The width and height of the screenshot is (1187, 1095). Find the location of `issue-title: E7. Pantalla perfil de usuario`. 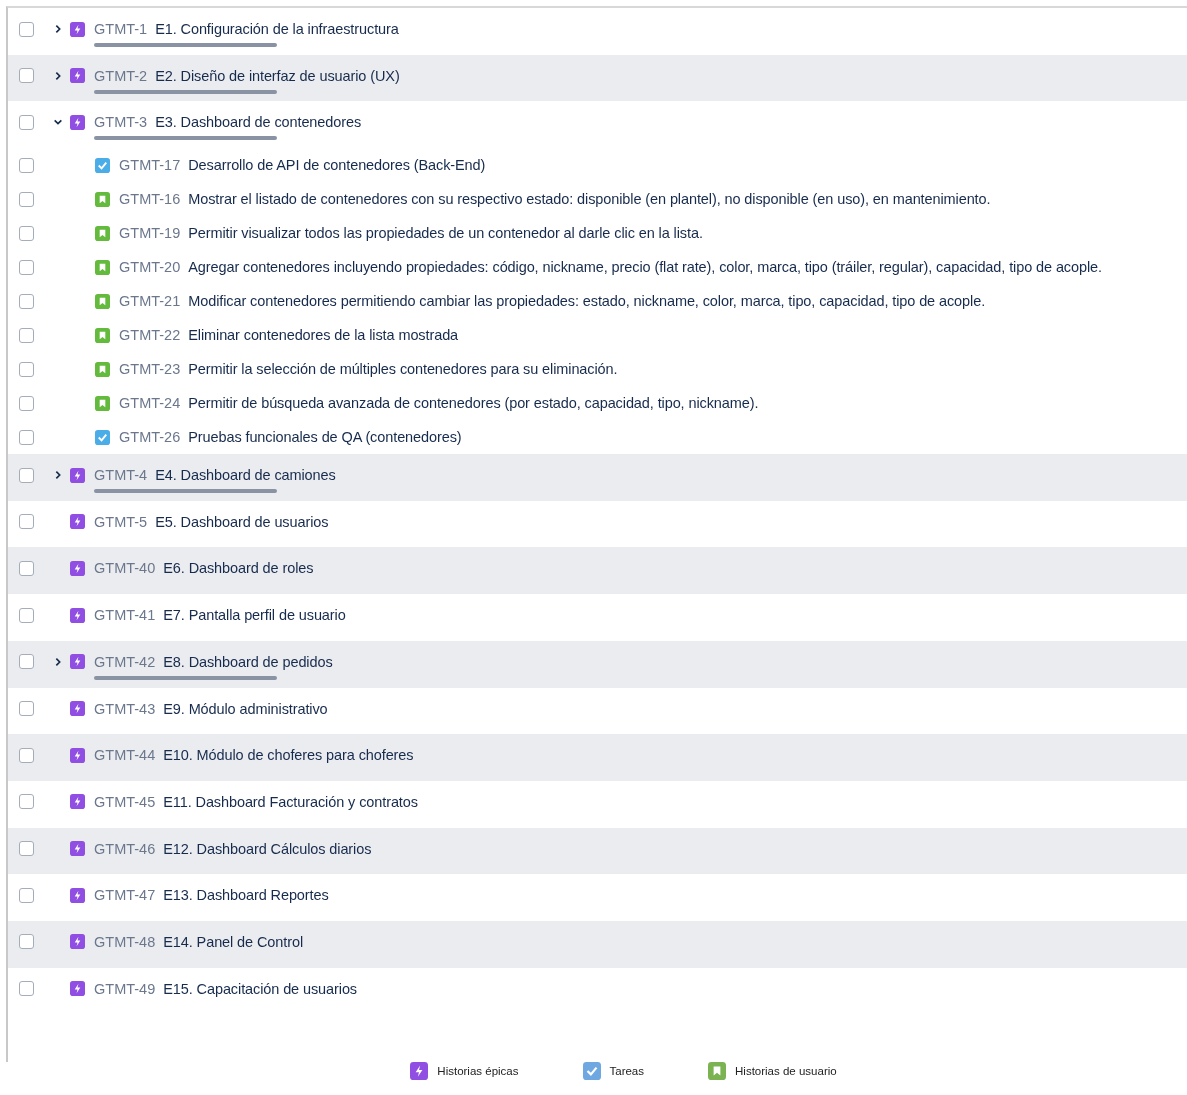

issue-title: E7. Pantalla perfil de usuario is located at coordinates (254, 615).